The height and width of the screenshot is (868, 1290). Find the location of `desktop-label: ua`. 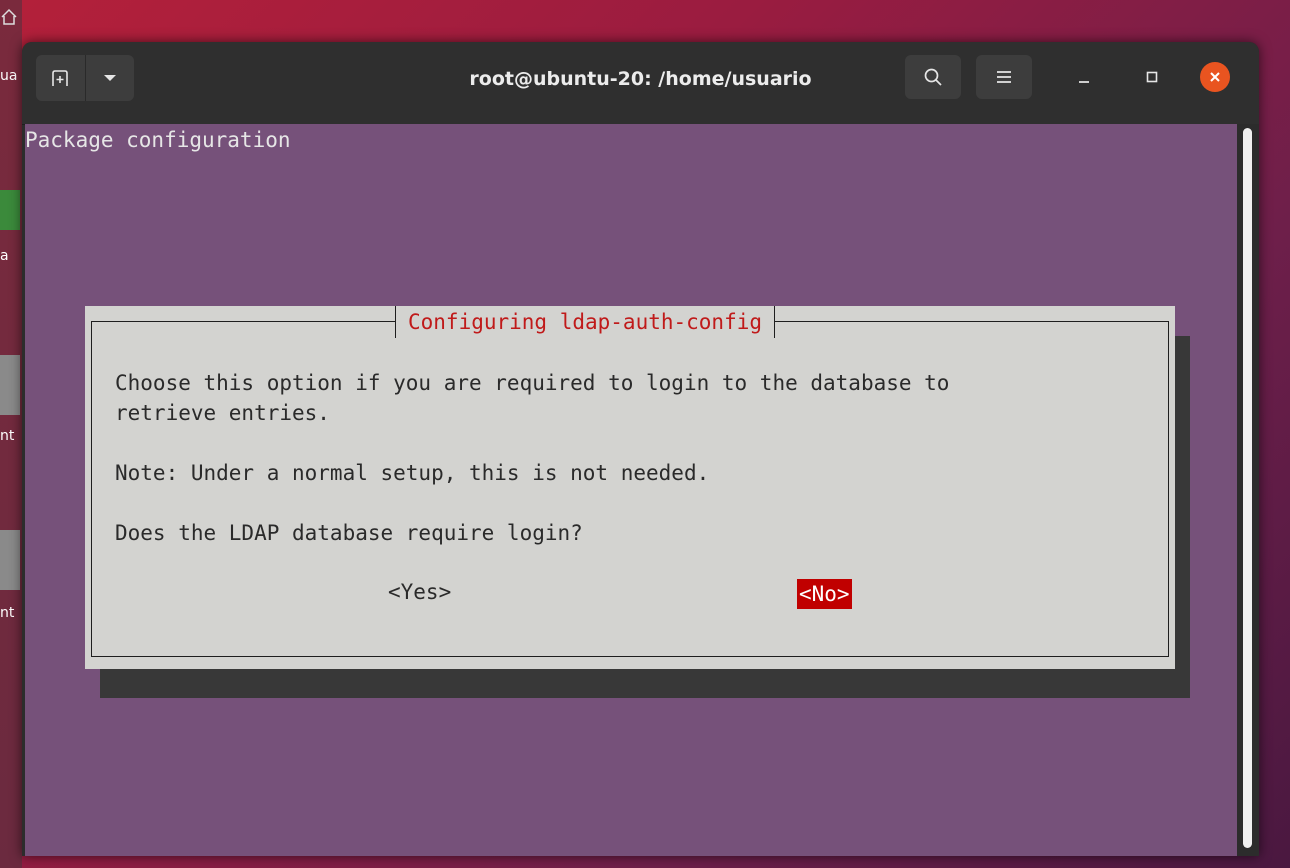

desktop-label: ua is located at coordinates (9, 76).